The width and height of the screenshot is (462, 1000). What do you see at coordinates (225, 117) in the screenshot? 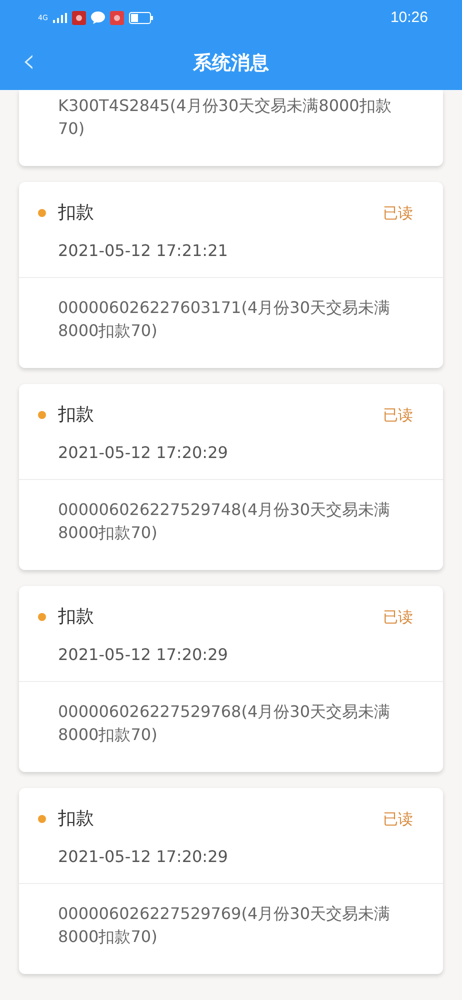
I see `message-text: K300T4S2845(4月份30天交易未满8000扣款70)` at bounding box center [225, 117].